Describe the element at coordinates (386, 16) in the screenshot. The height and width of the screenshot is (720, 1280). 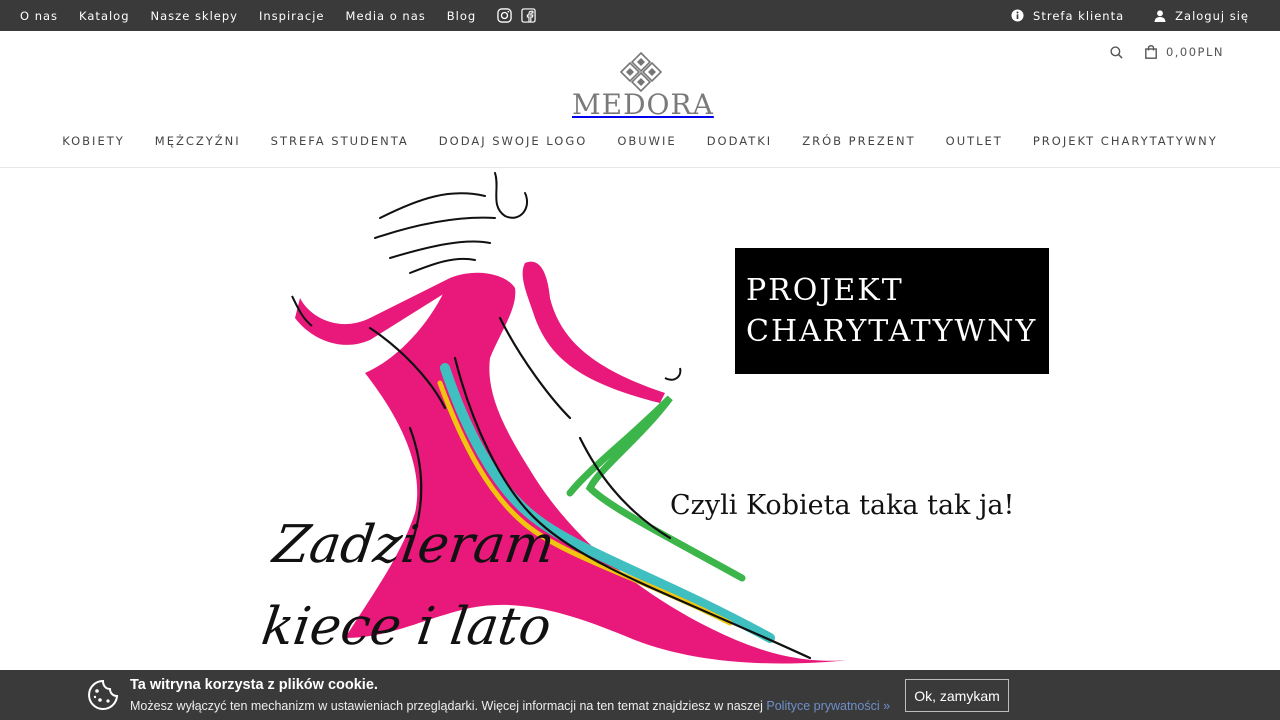
I see `top-link-media-o-nas: Media o nas` at that location.